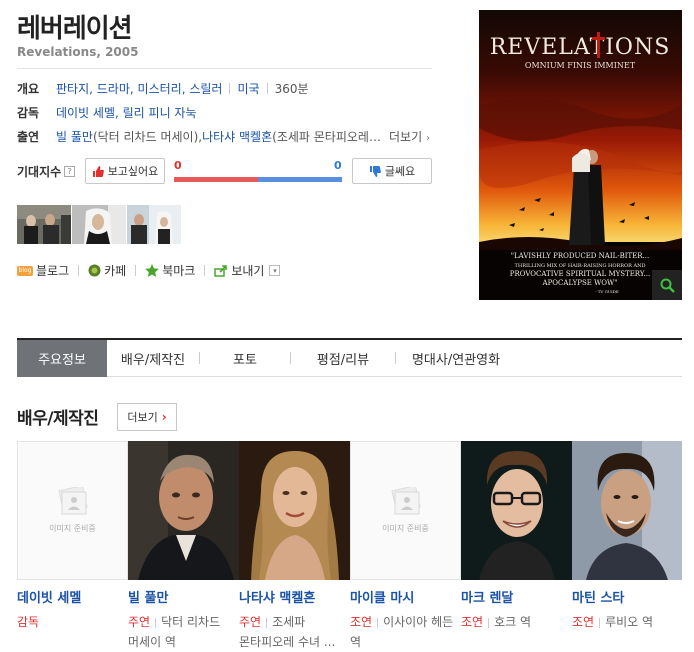  I want to click on person-role: 조연 루비오 역, so click(613, 622).